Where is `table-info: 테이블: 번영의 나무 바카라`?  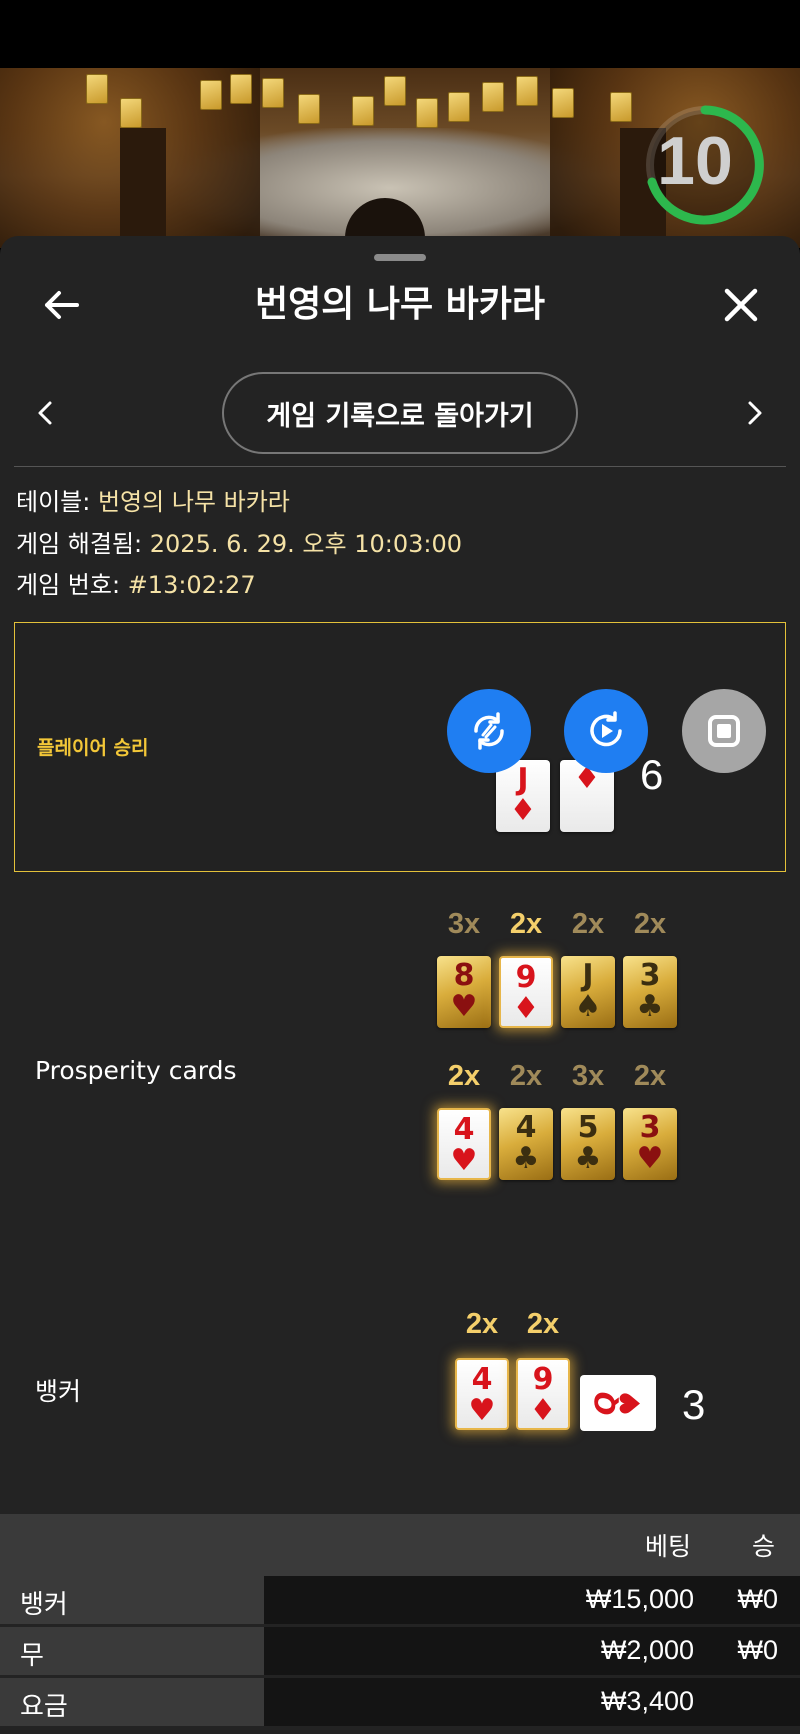 table-info: 테이블: 번영의 나무 바카라 is located at coordinates (153, 502).